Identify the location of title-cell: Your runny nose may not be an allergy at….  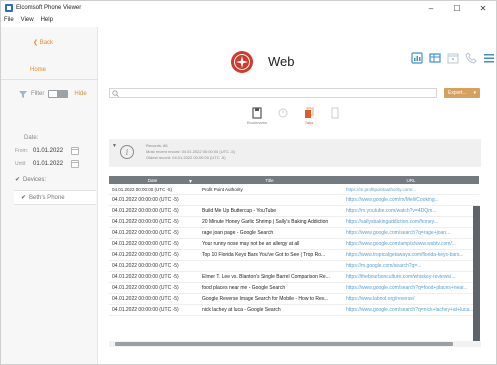
(251, 244).